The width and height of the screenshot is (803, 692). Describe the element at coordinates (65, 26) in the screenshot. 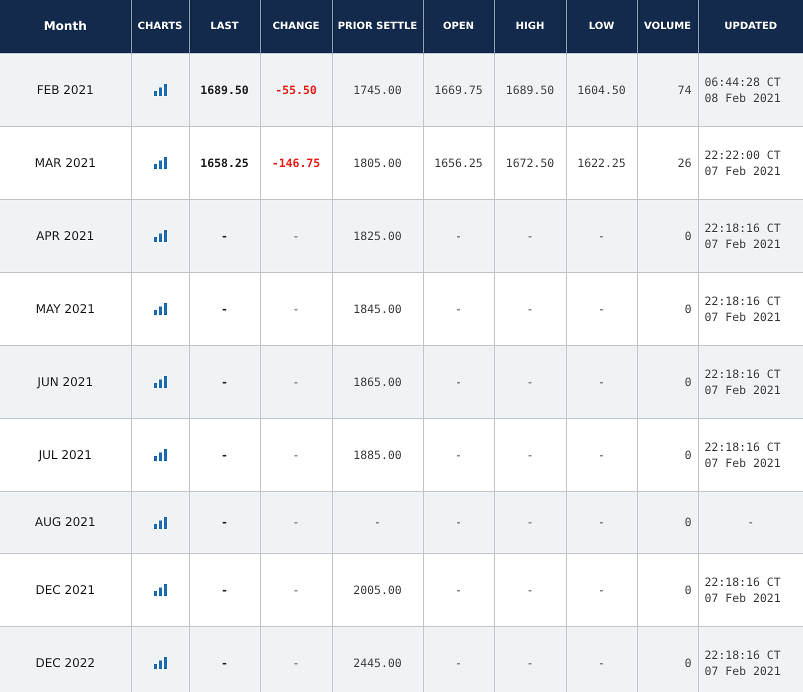

I see `column-header: Month` at that location.